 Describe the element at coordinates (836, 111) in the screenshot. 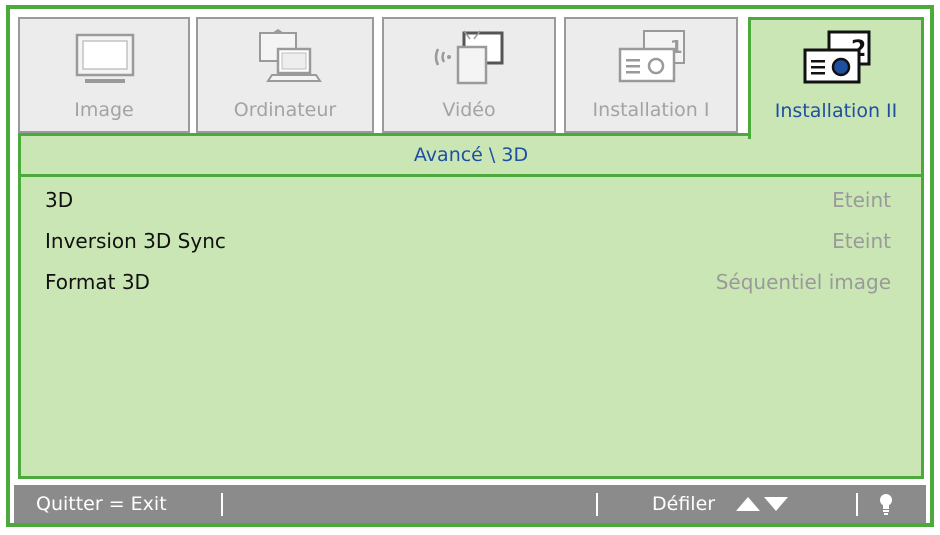

I see `tab-label: Installation II` at that location.